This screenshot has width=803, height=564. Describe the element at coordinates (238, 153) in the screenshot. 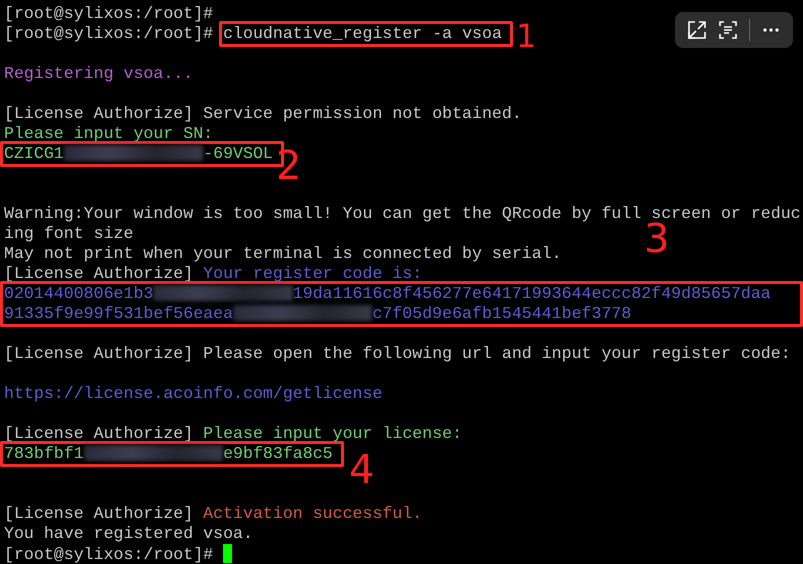

I see `terminal-text: -69VSOL` at that location.